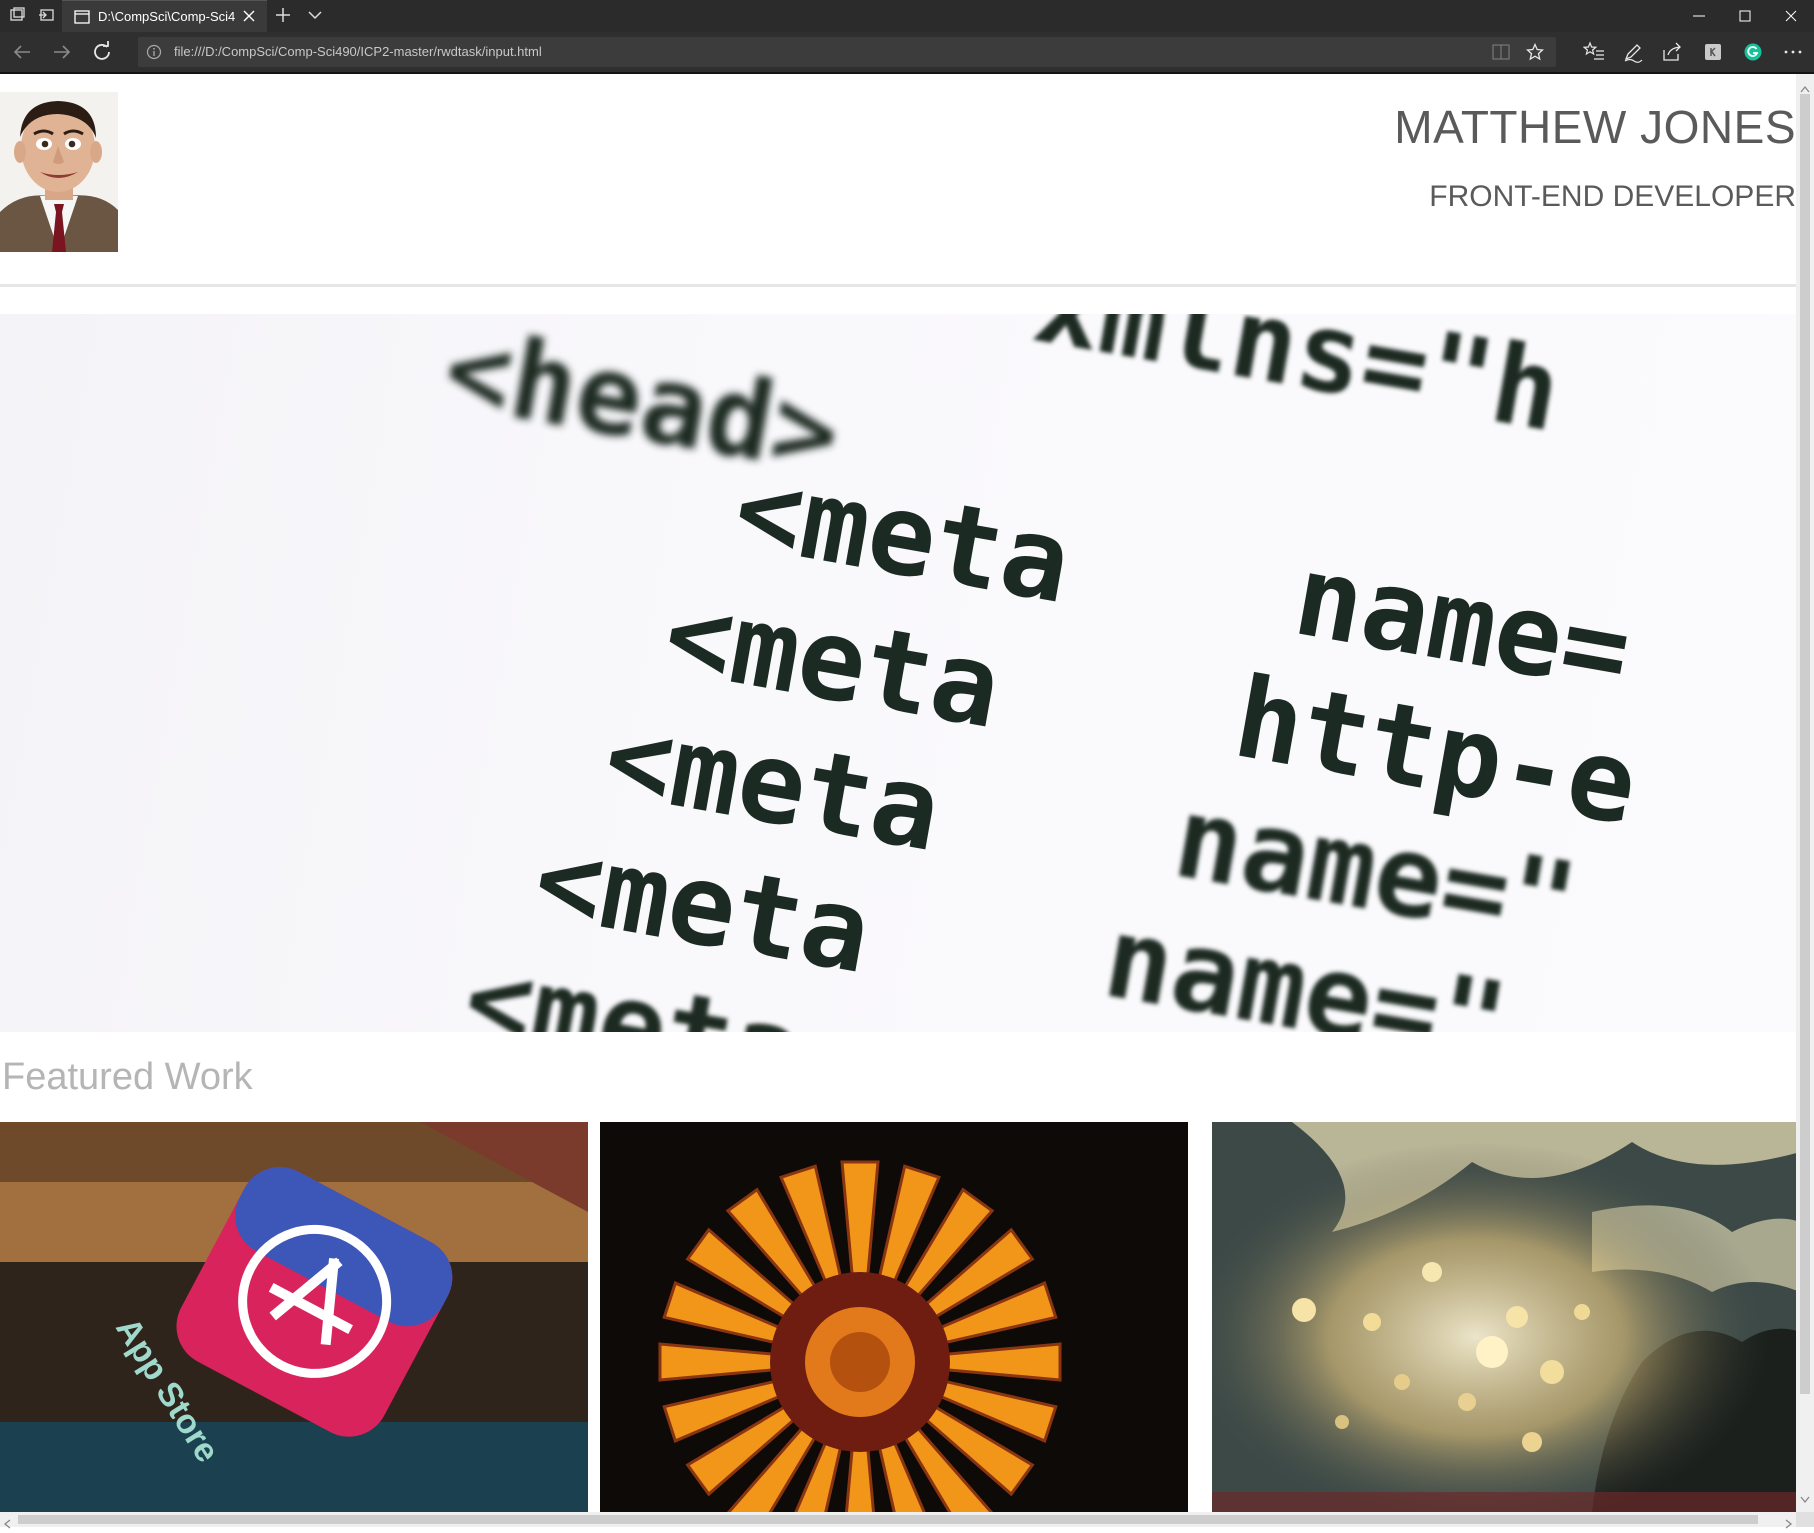  What do you see at coordinates (1699, 16) in the screenshot?
I see `minimize-button` at bounding box center [1699, 16].